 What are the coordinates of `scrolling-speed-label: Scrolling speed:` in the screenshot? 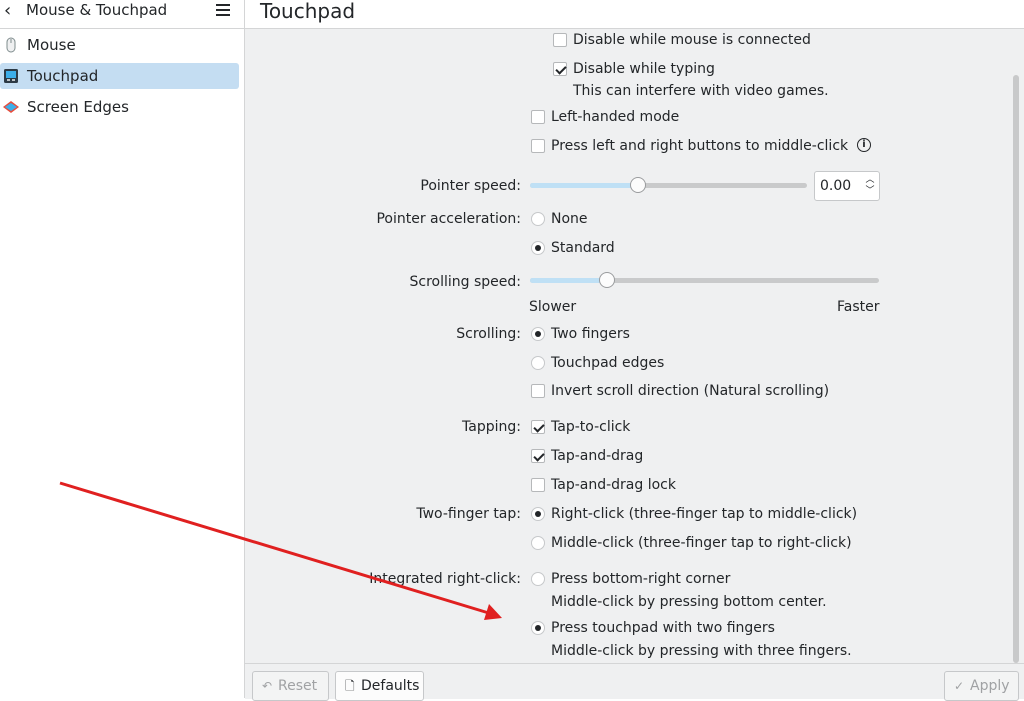 It's located at (465, 282).